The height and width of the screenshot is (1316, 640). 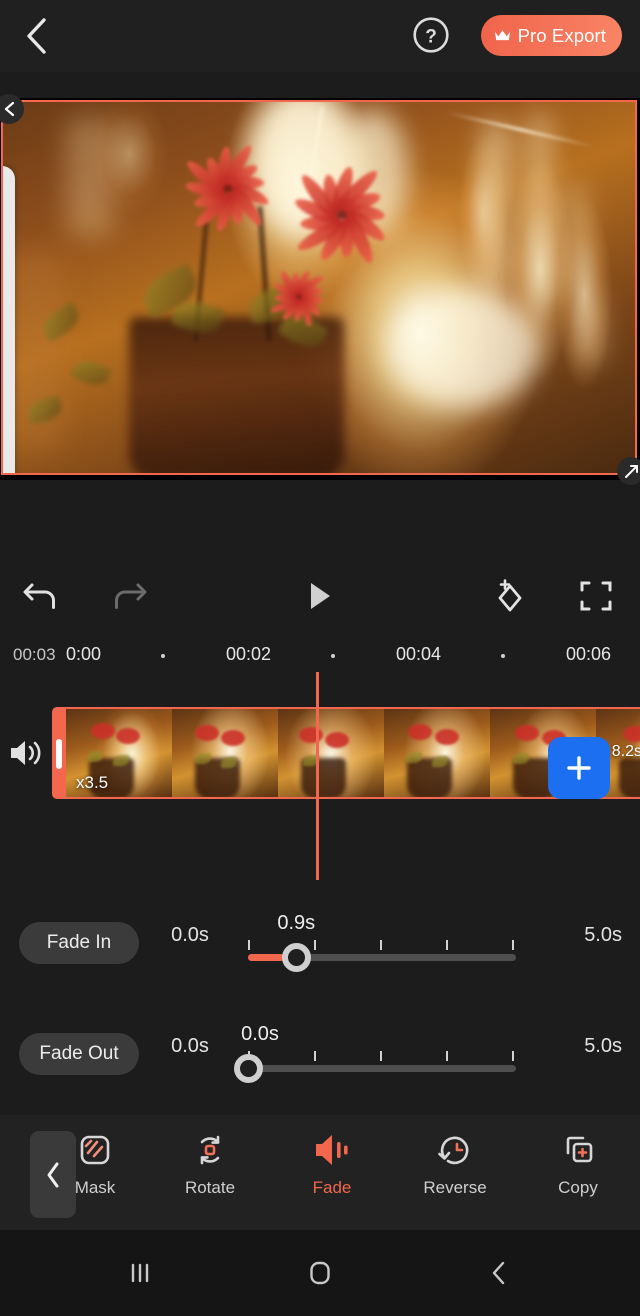 What do you see at coordinates (419, 654) in the screenshot?
I see `ruler-tick-label: 00:04` at bounding box center [419, 654].